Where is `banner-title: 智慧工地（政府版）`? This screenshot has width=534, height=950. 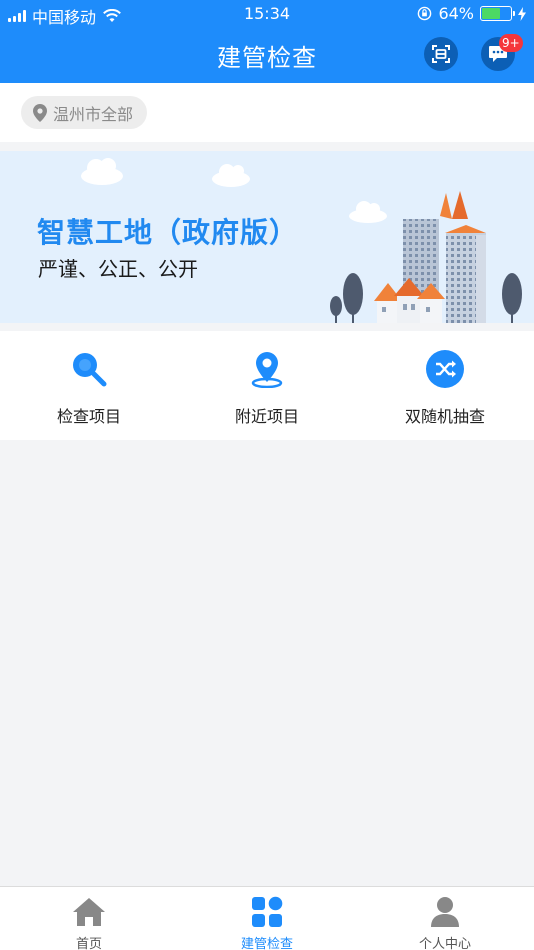 banner-title: 智慧工地（政府版） is located at coordinates (168, 232).